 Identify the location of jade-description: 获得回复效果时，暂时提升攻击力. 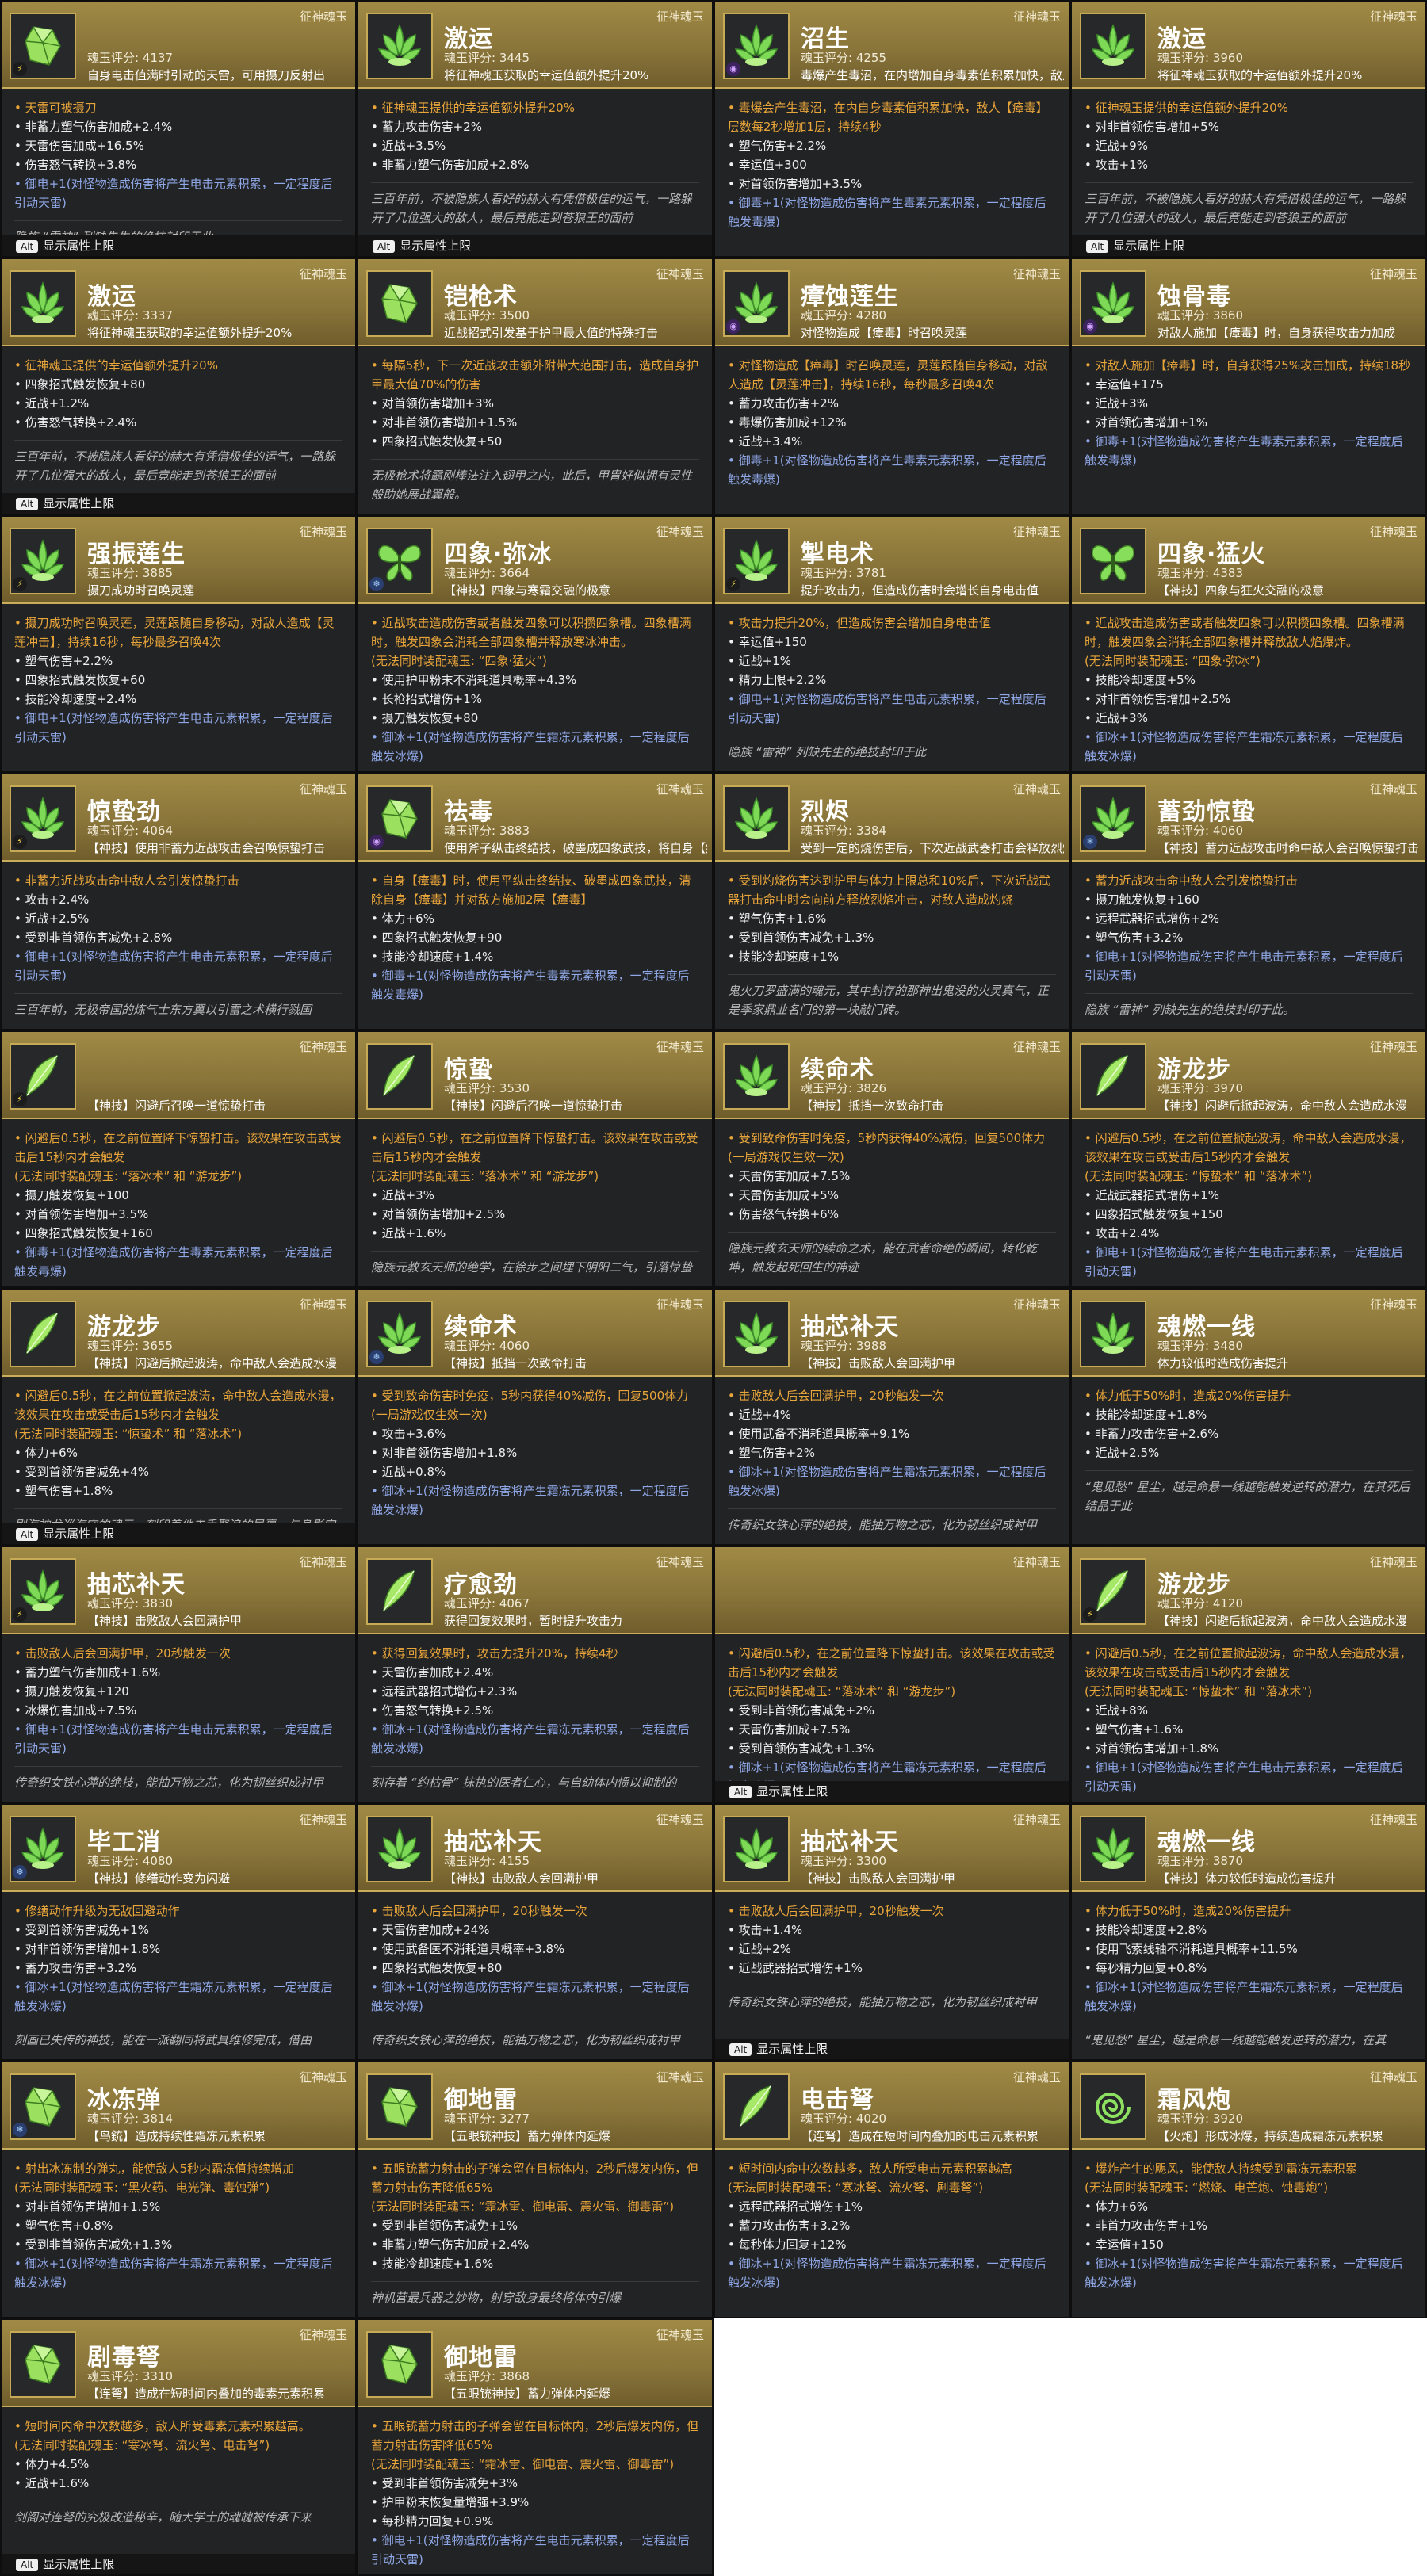
(533, 1621).